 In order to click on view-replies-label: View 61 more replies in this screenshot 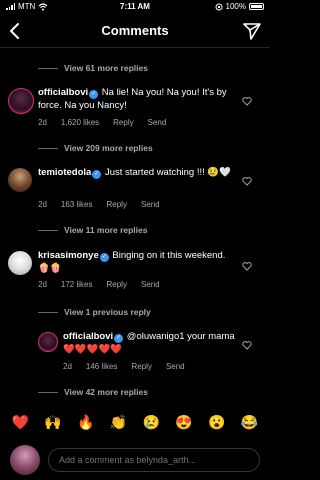, I will do `click(106, 68)`.